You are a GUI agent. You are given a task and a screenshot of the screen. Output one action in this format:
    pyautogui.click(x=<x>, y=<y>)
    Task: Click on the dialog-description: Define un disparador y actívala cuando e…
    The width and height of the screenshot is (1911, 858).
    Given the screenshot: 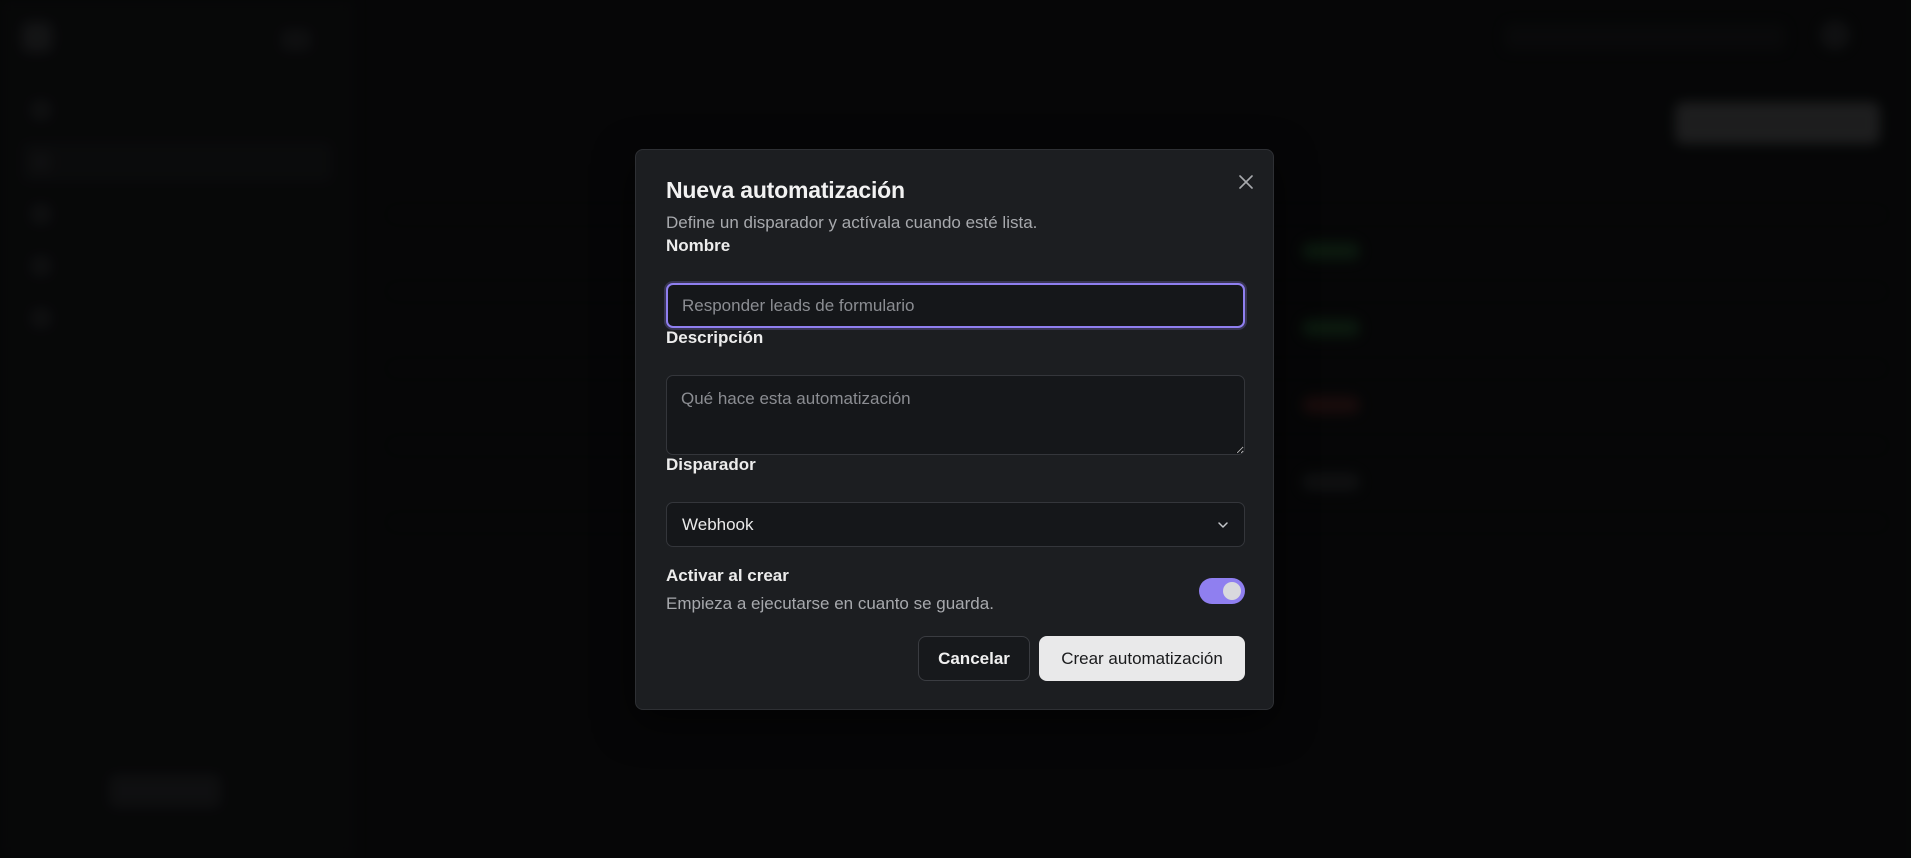 What is the action you would take?
    pyautogui.click(x=852, y=222)
    